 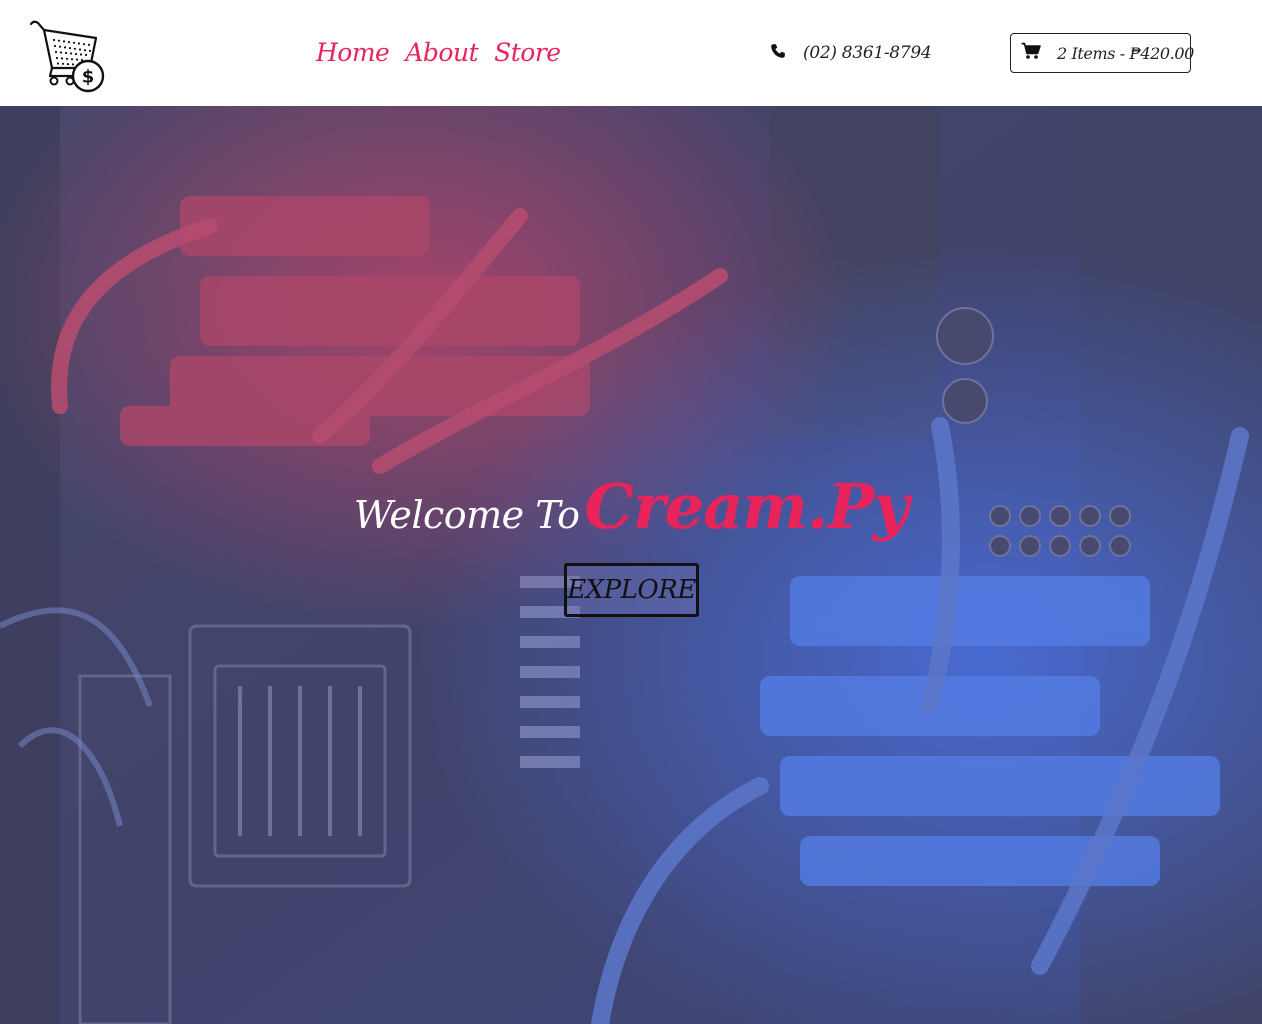 What do you see at coordinates (441, 53) in the screenshot?
I see `nav-about-link: About` at bounding box center [441, 53].